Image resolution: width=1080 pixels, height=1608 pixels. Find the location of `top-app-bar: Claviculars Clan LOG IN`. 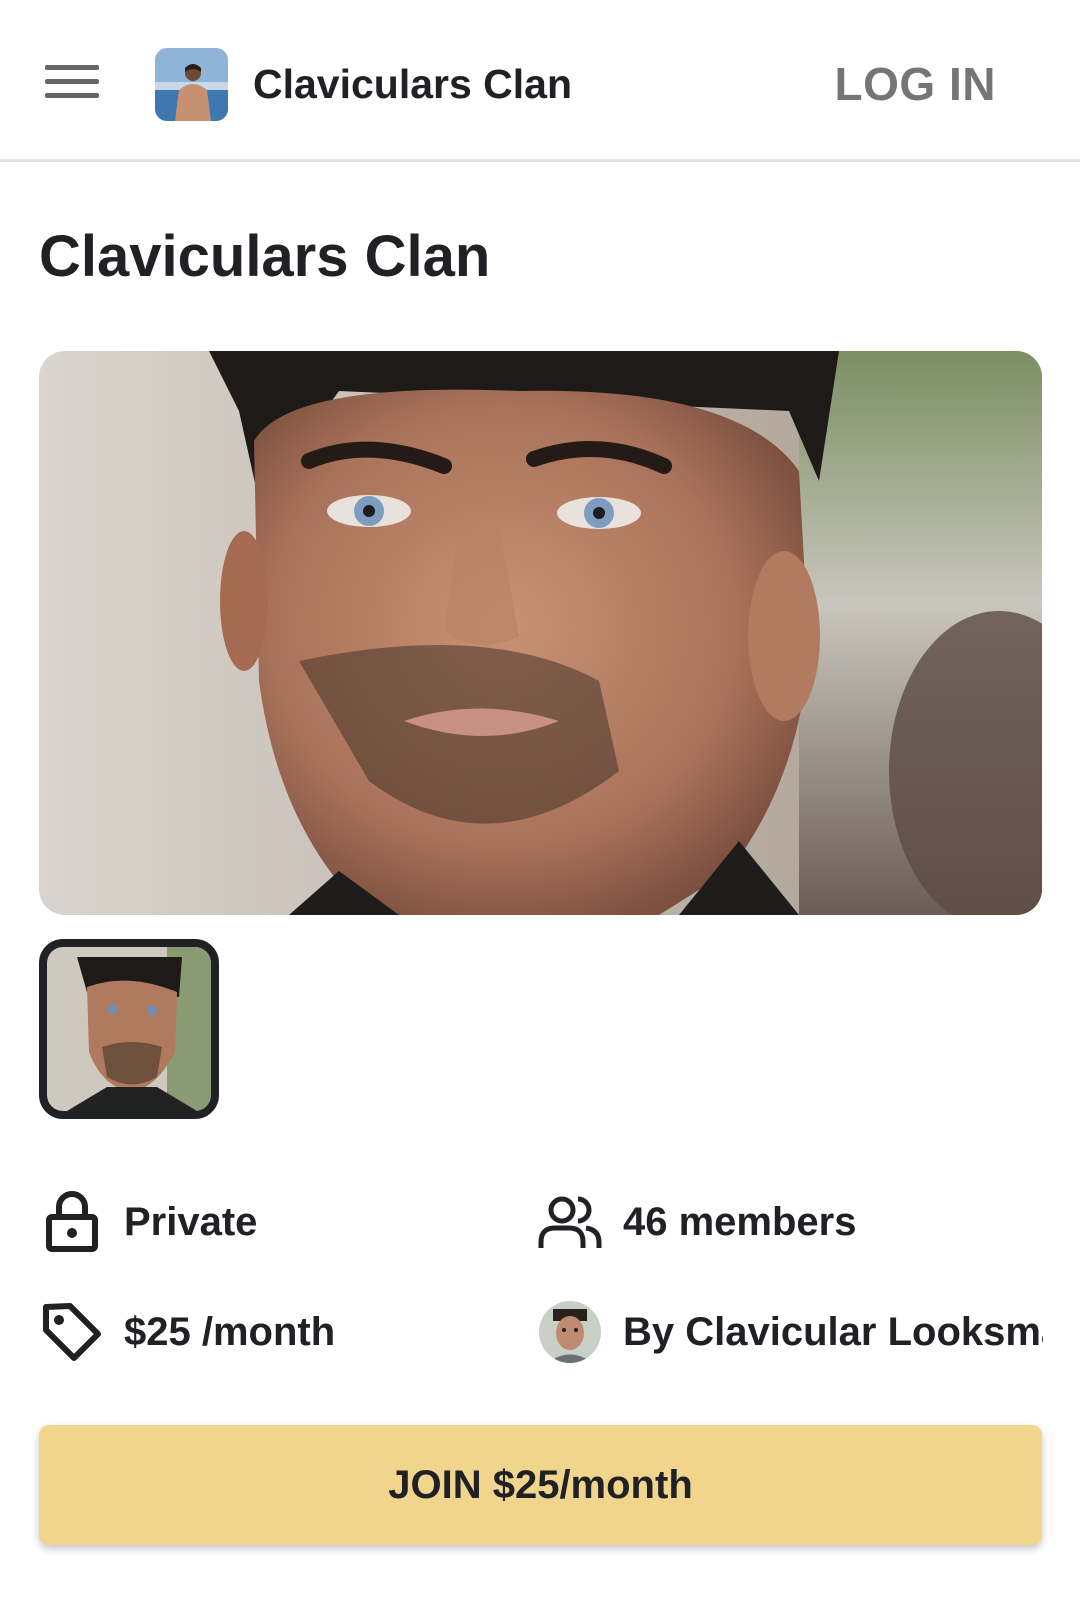

top-app-bar: Claviculars Clan LOG IN is located at coordinates (540, 81).